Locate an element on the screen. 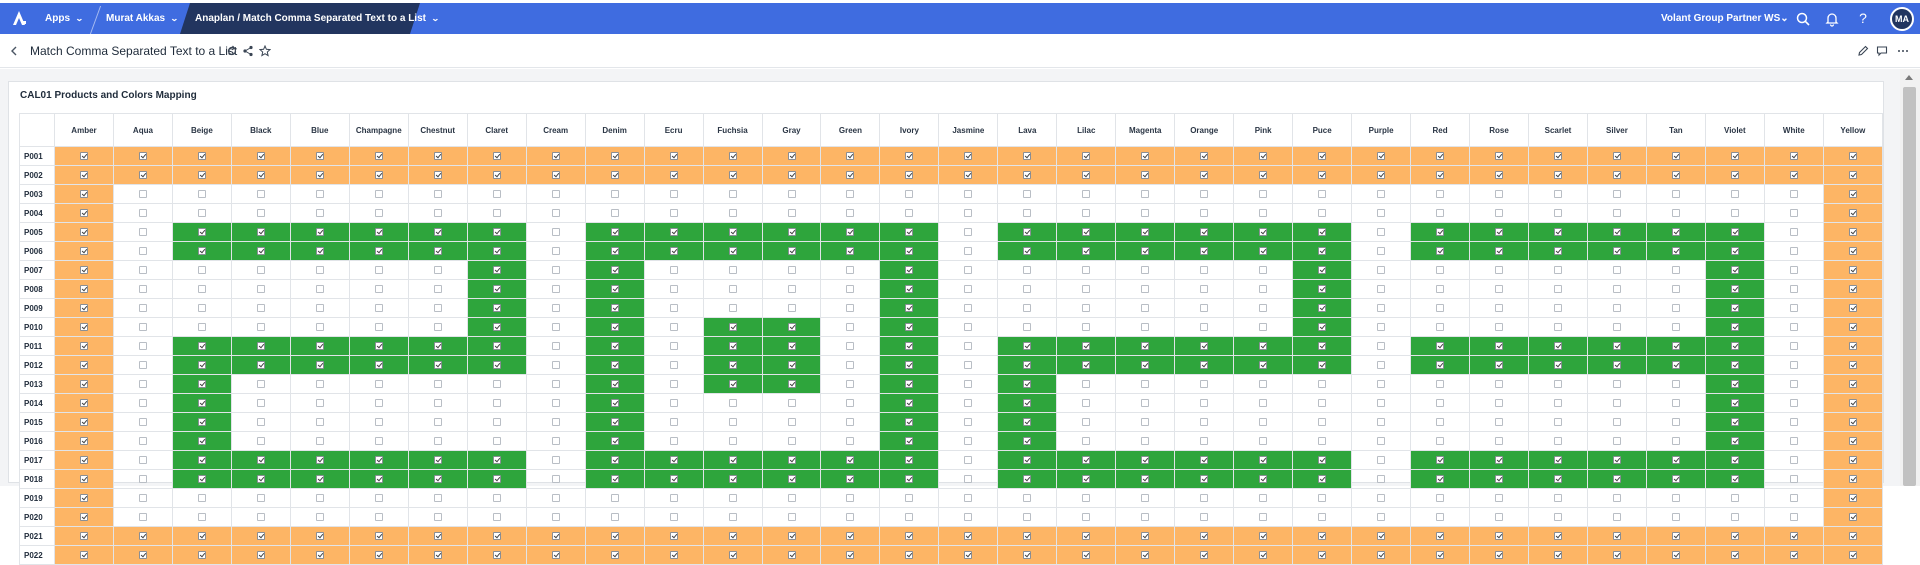  scrollbar-thumb is located at coordinates (1909, 286).